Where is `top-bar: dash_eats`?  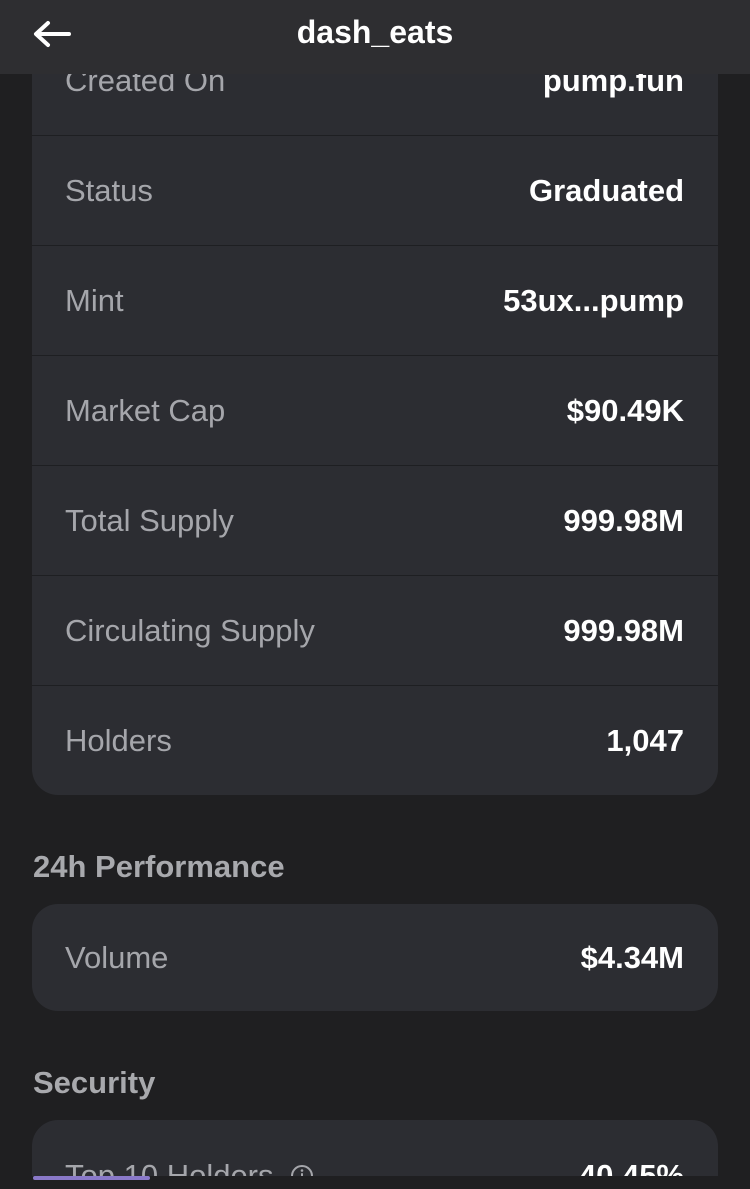 top-bar: dash_eats is located at coordinates (375, 37).